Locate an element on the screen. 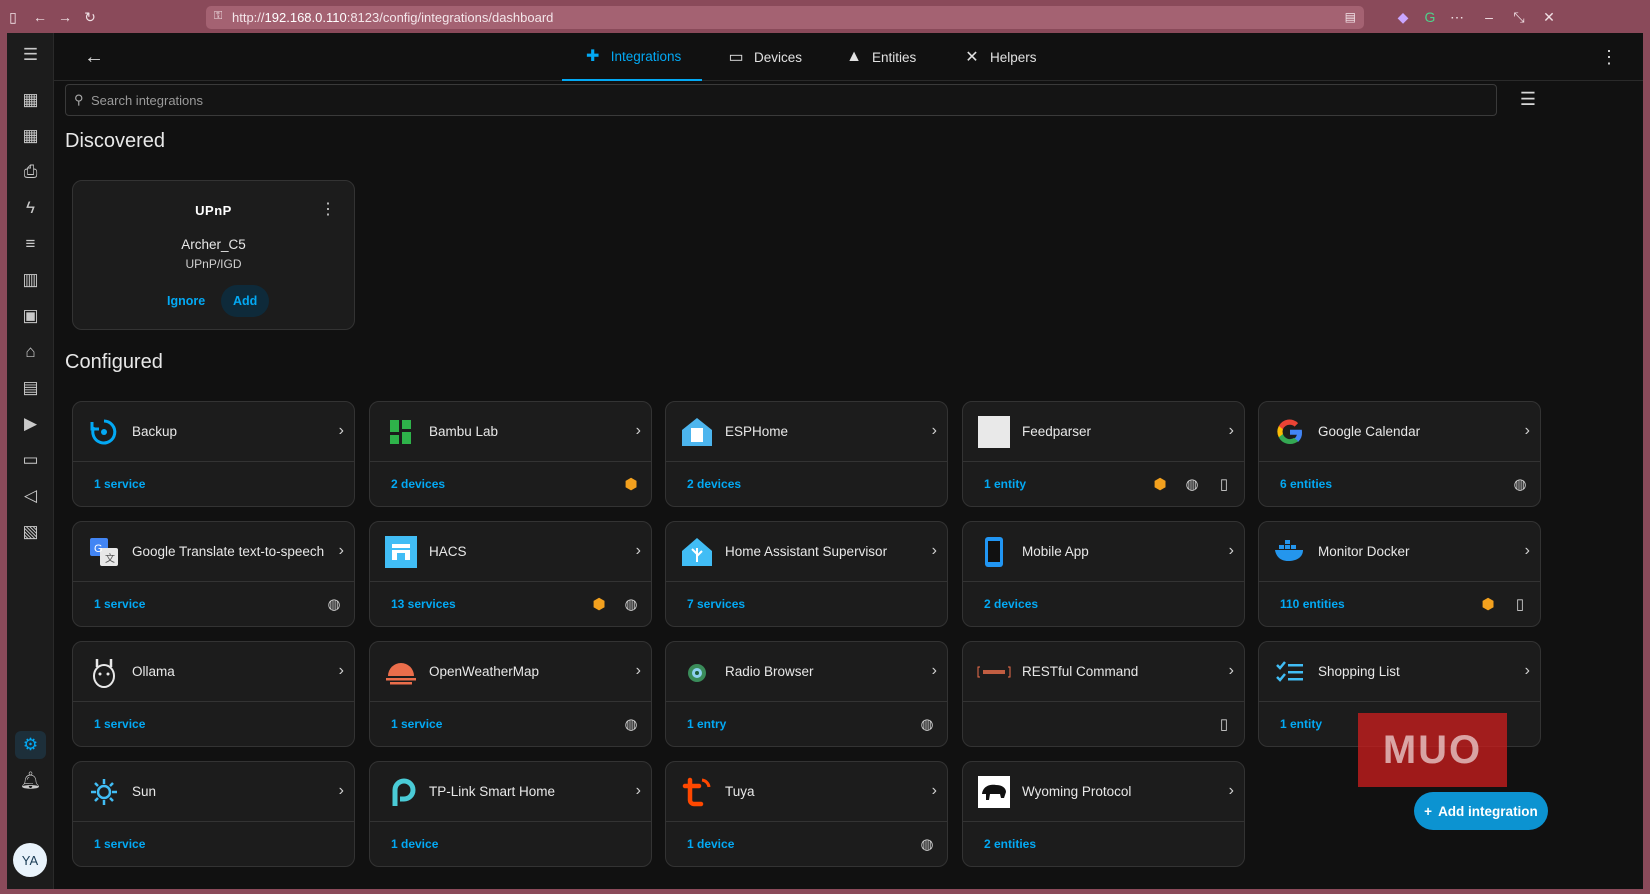 The height and width of the screenshot is (894, 1650). integration-card-tuya: Tuya › 1 device ◍ is located at coordinates (806, 814).